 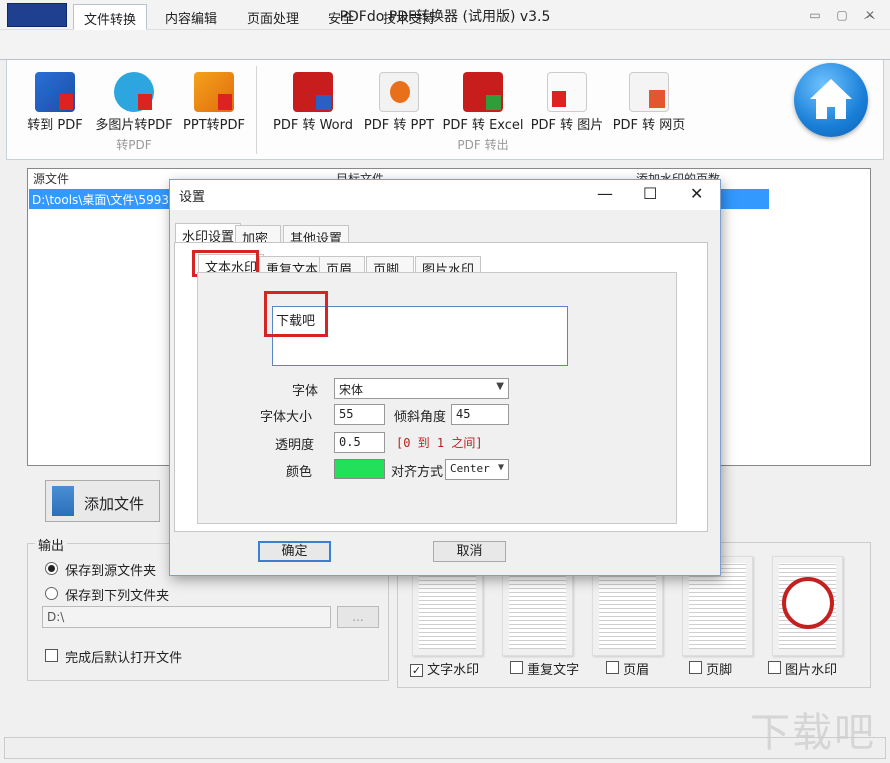 I want to click on word-to-pdf-icon, so click(x=55, y=92).